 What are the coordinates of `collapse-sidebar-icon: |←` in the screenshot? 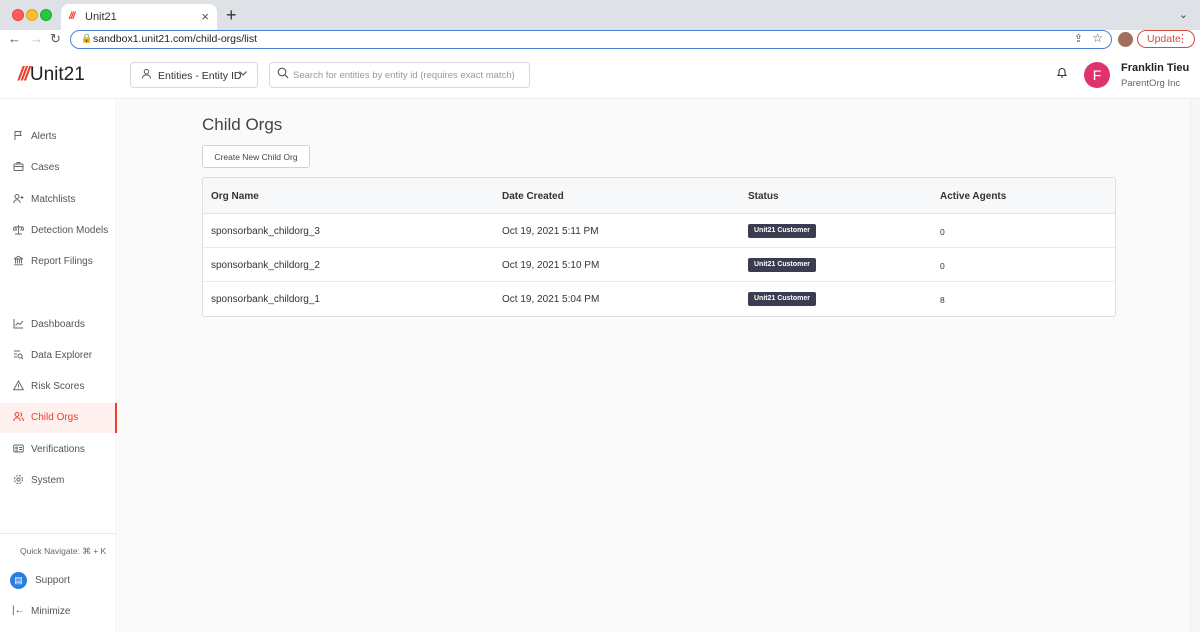 It's located at (18, 610).